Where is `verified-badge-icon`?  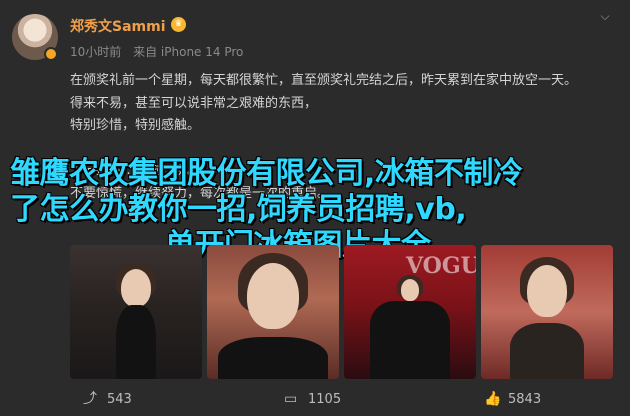
verified-badge-icon is located at coordinates (51, 54).